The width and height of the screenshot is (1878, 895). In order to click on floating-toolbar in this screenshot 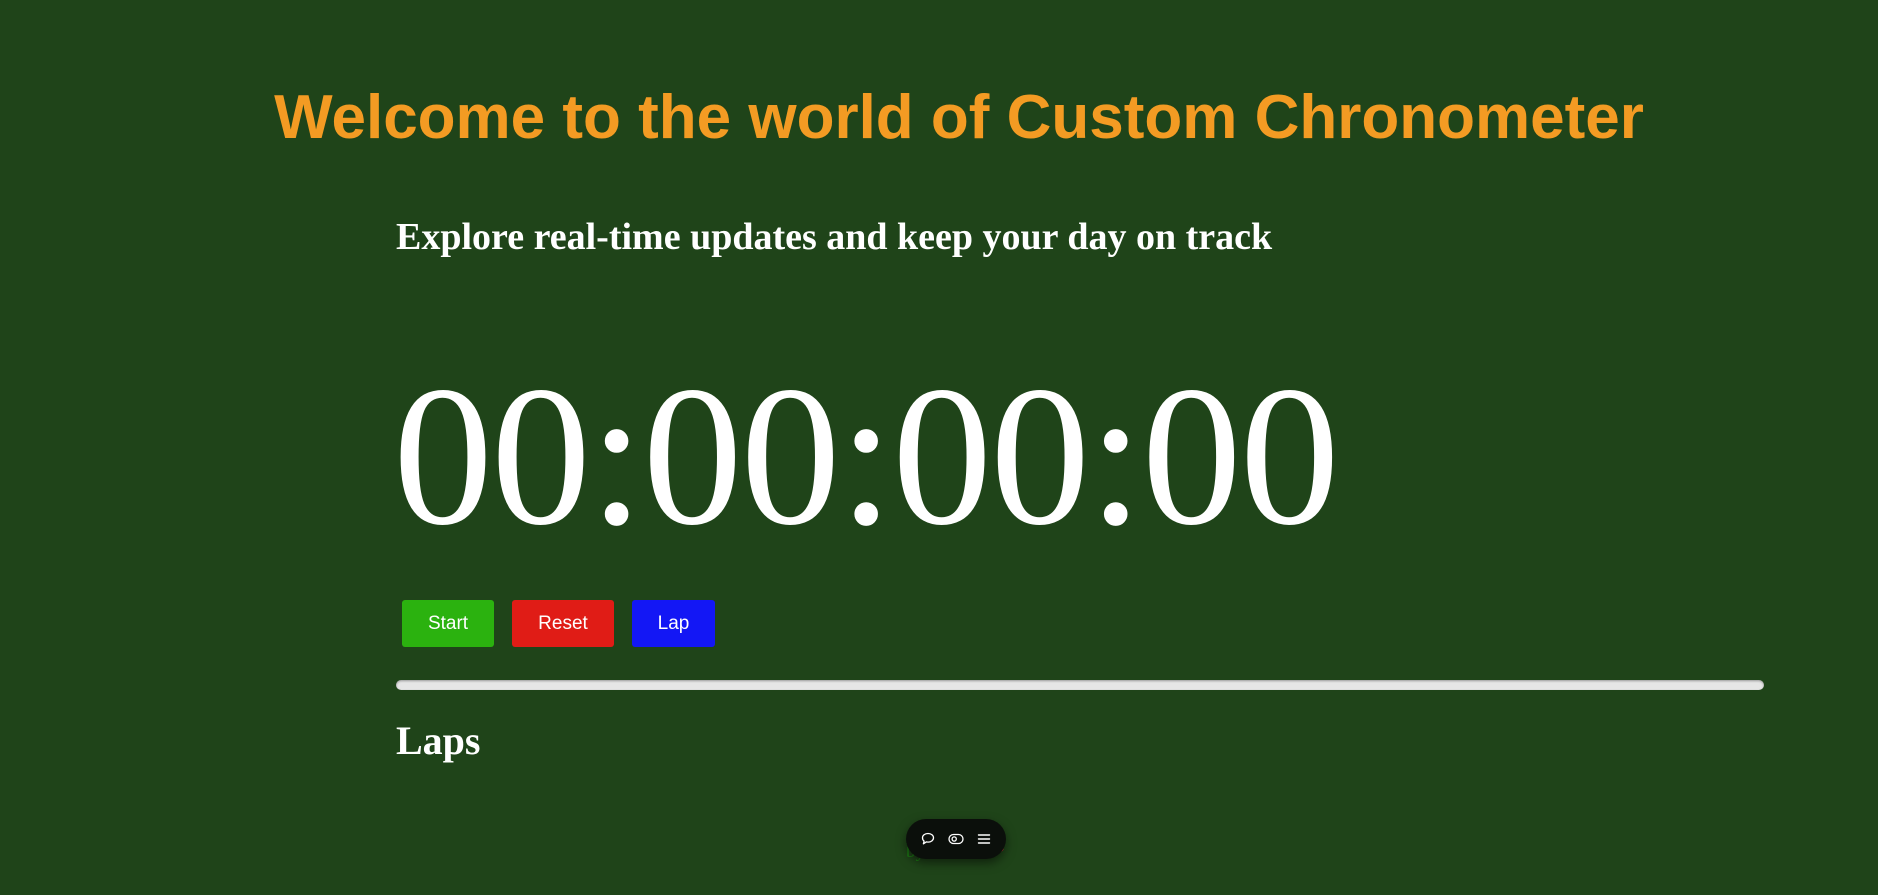, I will do `click(956, 839)`.